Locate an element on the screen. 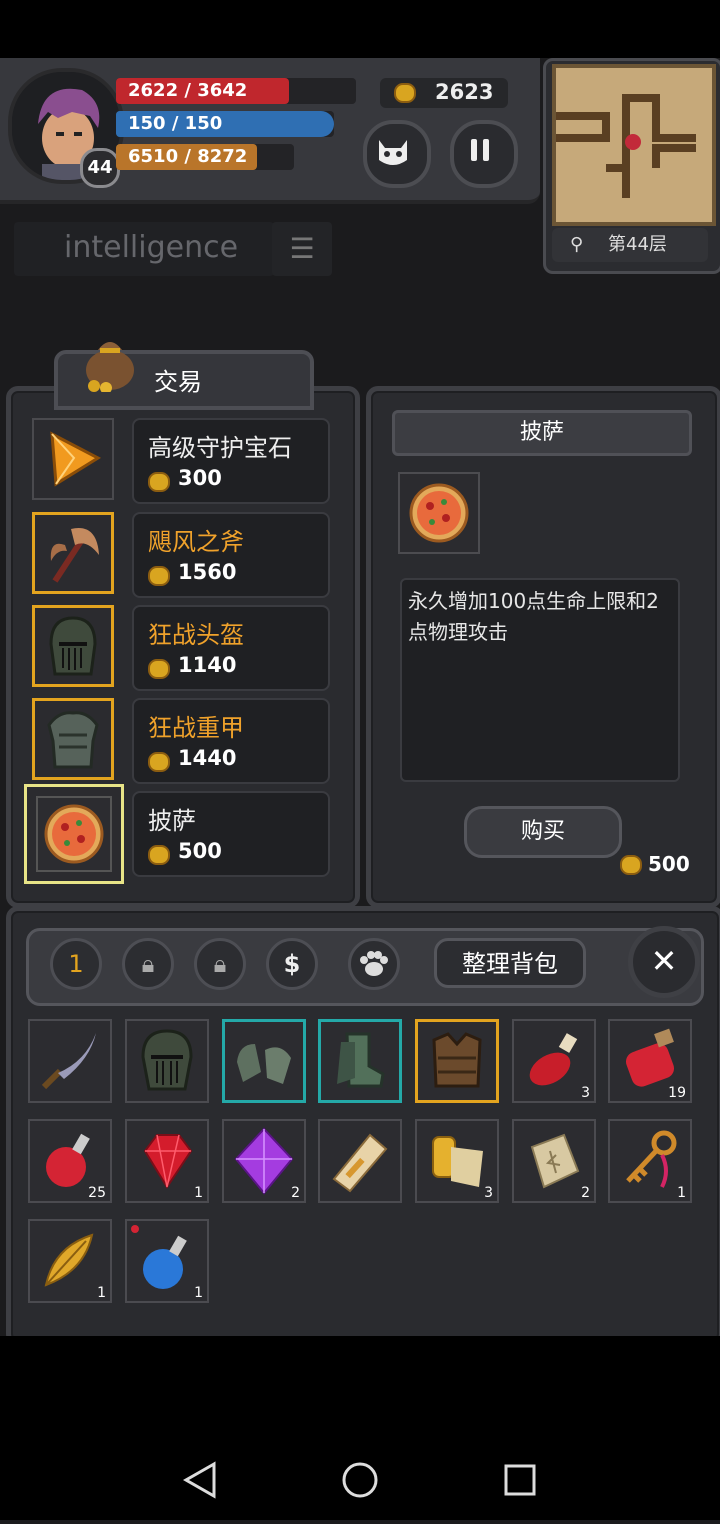 This screenshot has height=1524, width=720. back-icon is located at coordinates (199, 1480).